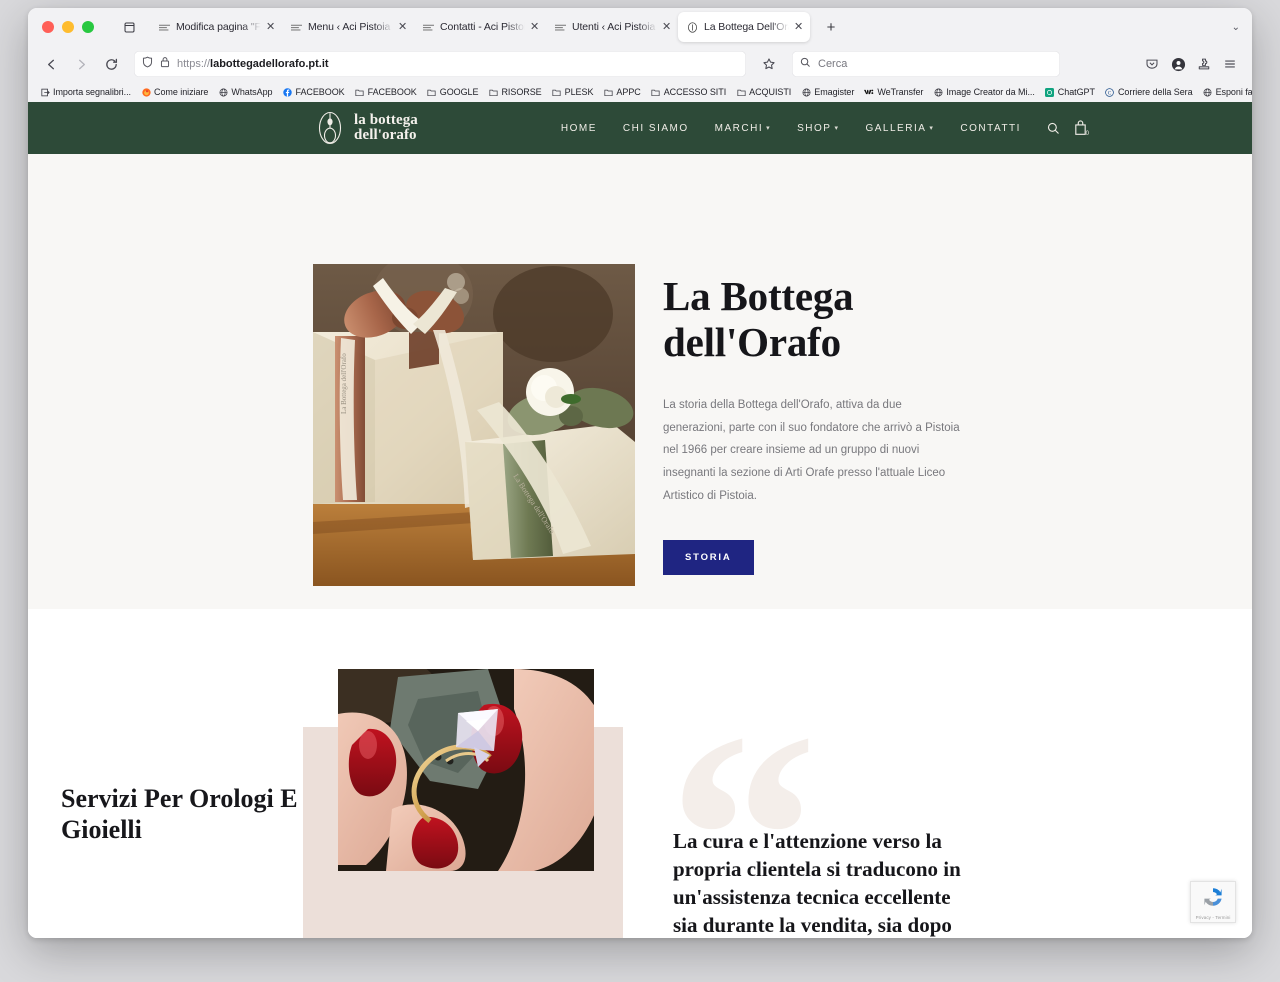  Describe the element at coordinates (1081, 128) in the screenshot. I see `cart-icon: 0` at that location.